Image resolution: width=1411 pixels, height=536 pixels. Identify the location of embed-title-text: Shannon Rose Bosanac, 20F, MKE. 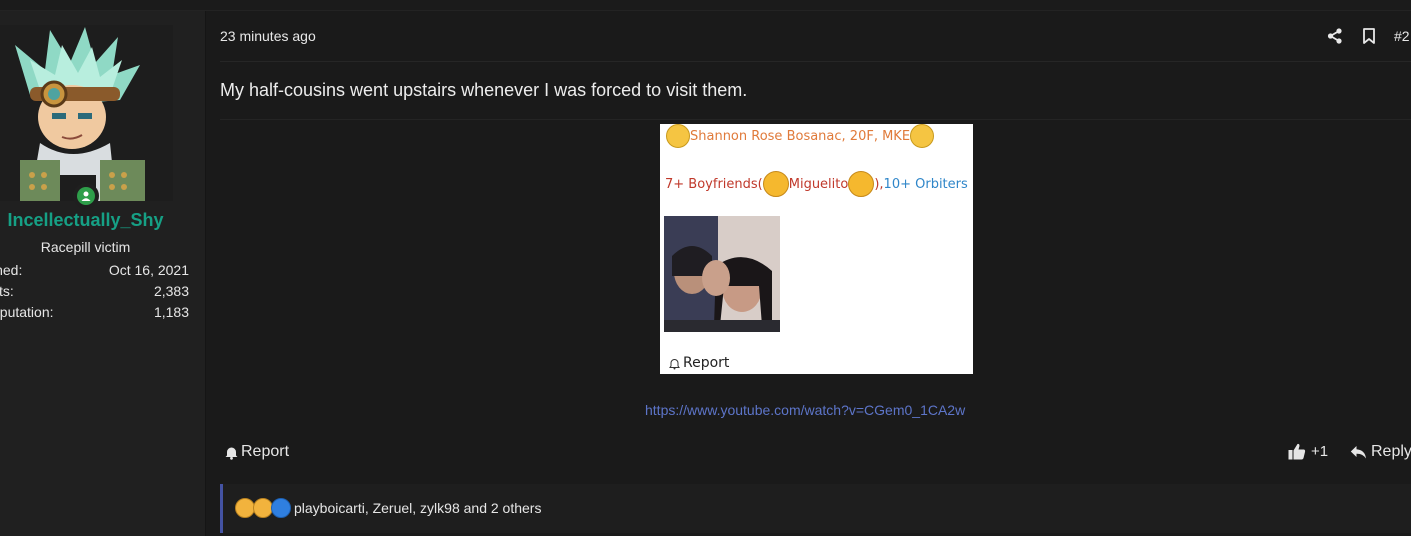
(800, 136).